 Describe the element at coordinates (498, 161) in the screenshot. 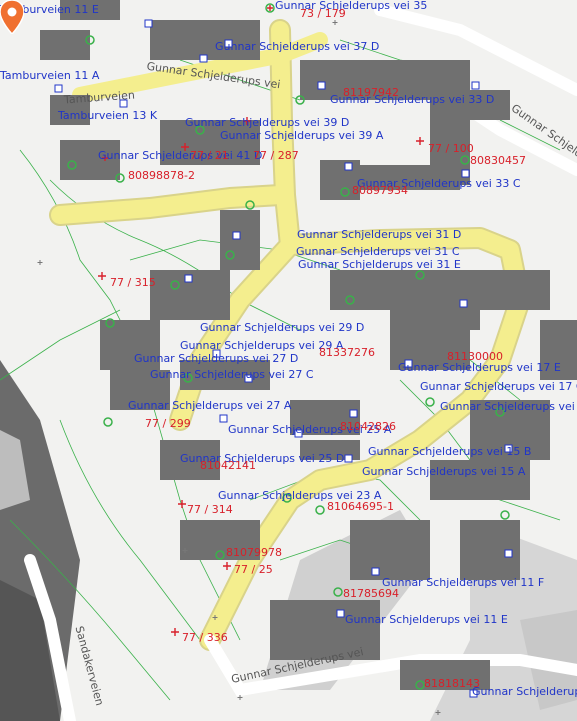

I see `parcel-label: 80830457` at that location.